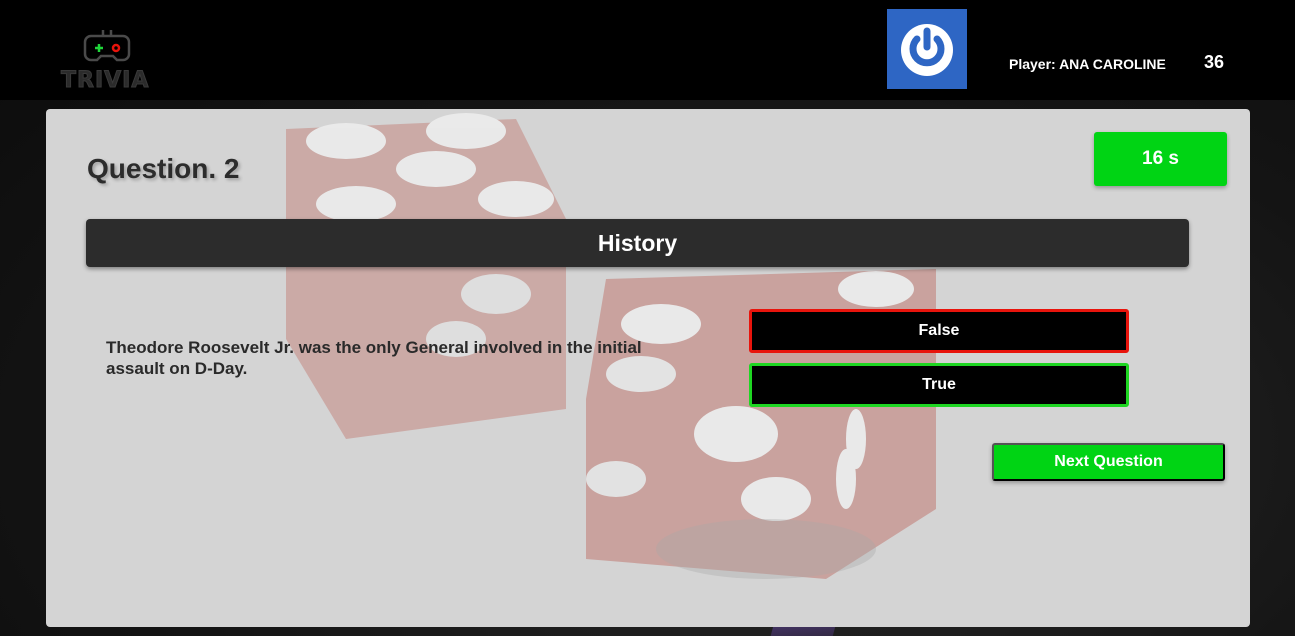 This screenshot has height=636, width=1295. Describe the element at coordinates (1108, 462) in the screenshot. I see `next-question-button: Next Question` at that location.